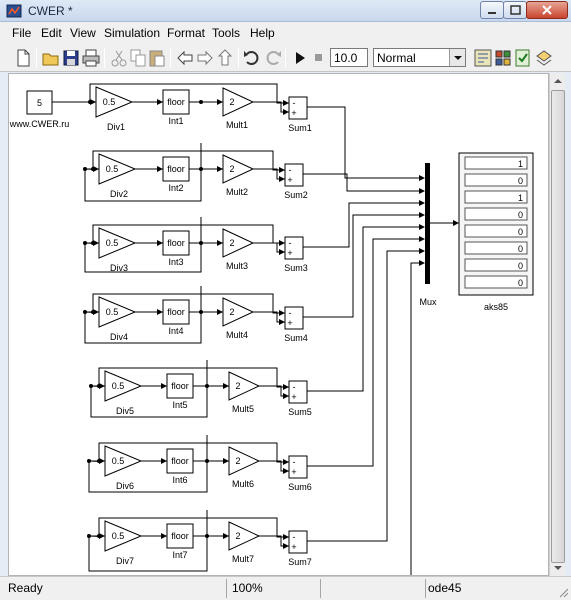 The image size is (571, 600). I want to click on floor-label: Int6, so click(179, 480).